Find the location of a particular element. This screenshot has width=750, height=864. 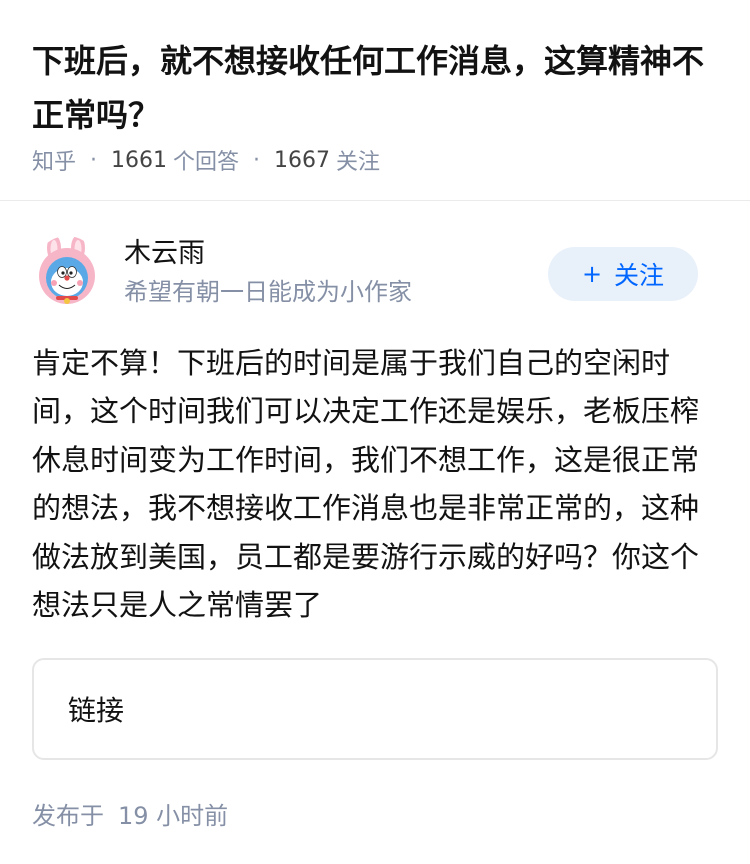

follow-button: + 关注 is located at coordinates (623, 274).